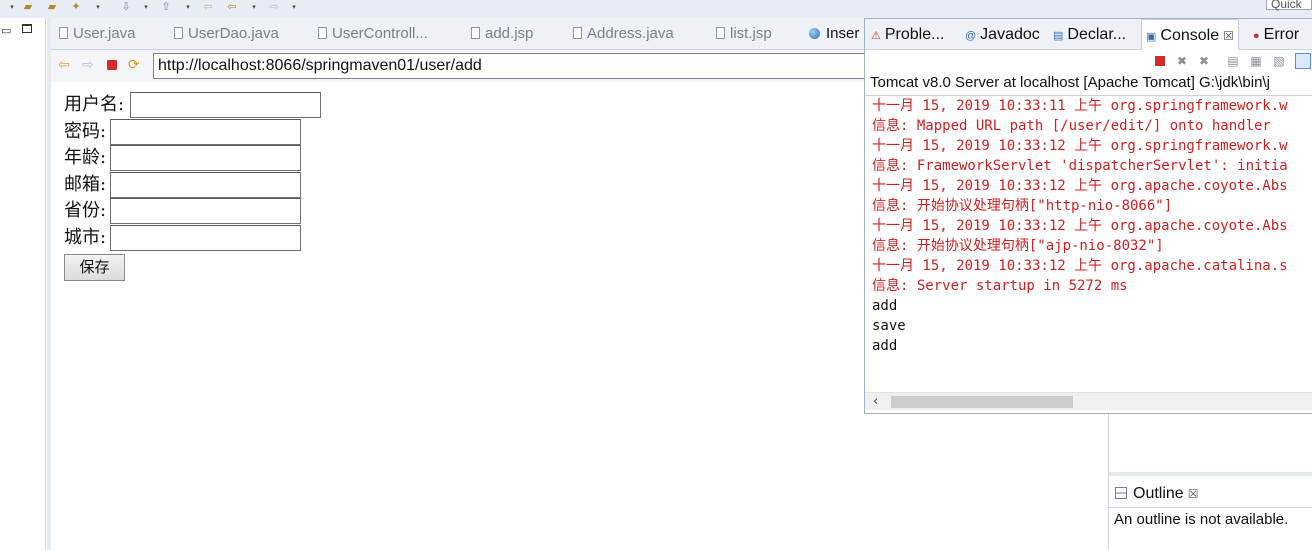  Describe the element at coordinates (509, 33) in the screenshot. I see `tab-label: add.jsp` at that location.